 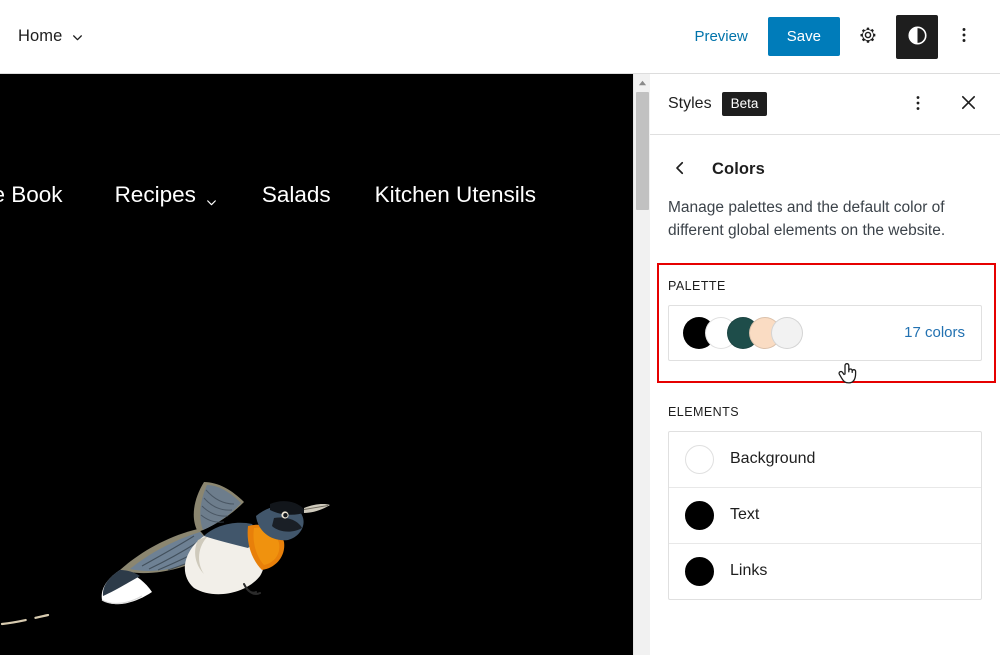 I want to click on links-color-swatch, so click(x=699, y=571).